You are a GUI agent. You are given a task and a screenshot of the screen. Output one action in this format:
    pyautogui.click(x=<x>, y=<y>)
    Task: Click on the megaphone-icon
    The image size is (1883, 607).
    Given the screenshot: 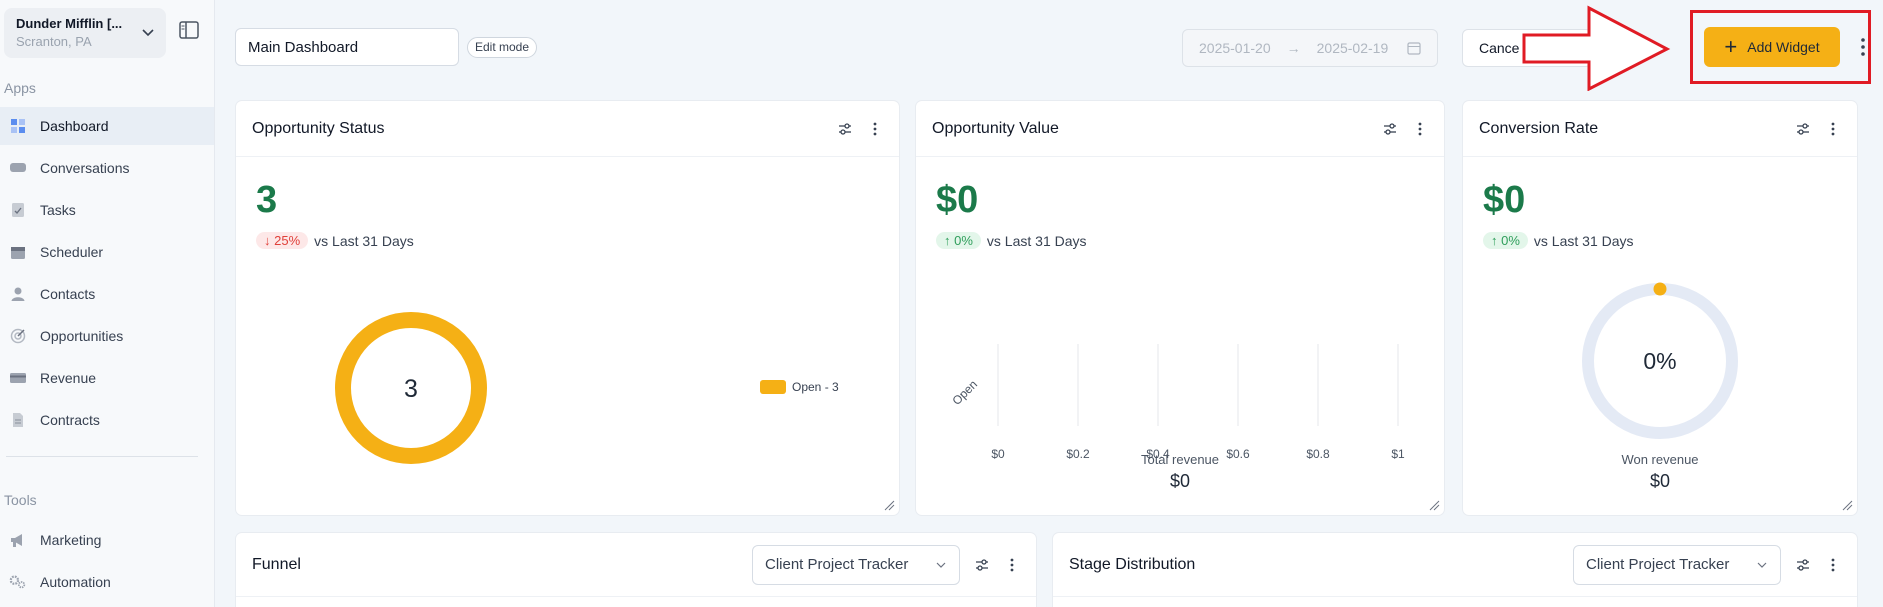 What is the action you would take?
    pyautogui.click(x=18, y=540)
    